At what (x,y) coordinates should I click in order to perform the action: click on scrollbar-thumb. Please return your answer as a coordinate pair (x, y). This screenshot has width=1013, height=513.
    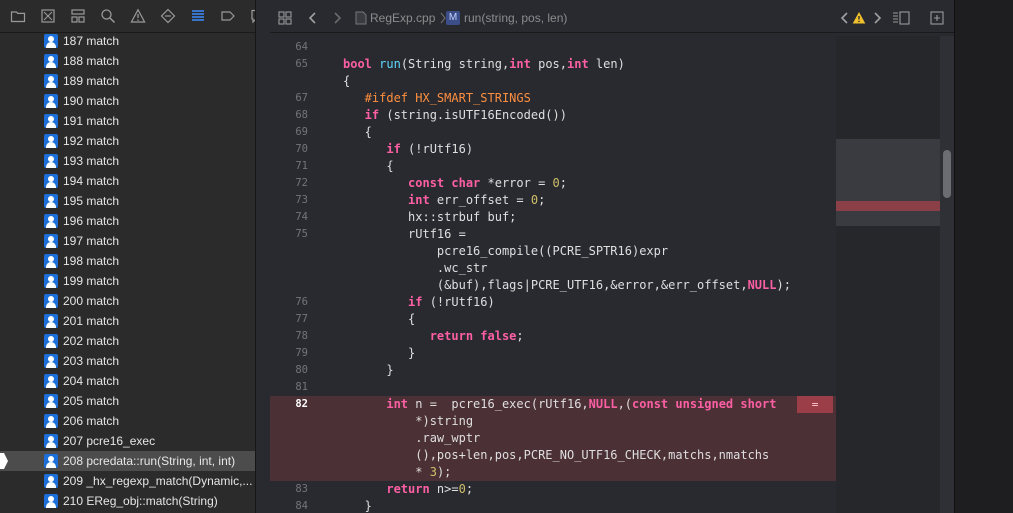
    Looking at the image, I should click on (947, 174).